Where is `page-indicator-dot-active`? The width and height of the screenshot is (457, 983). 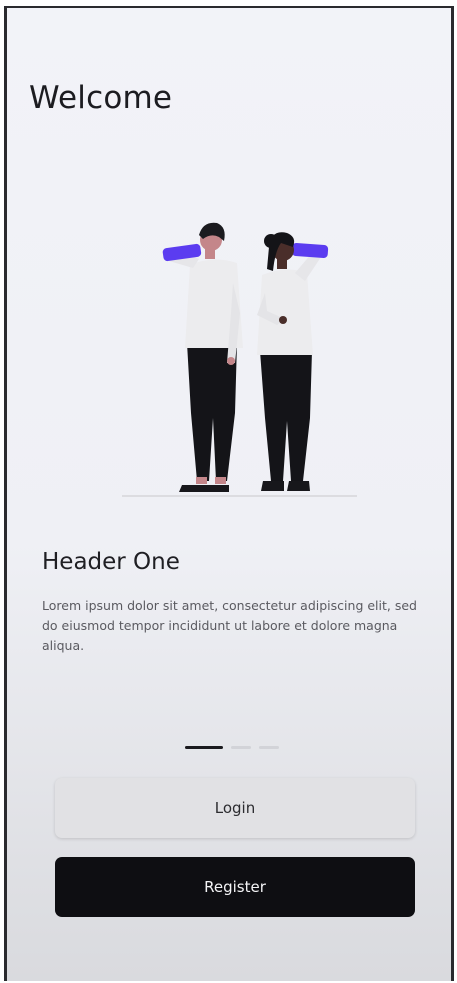
page-indicator-dot-active is located at coordinates (204, 747).